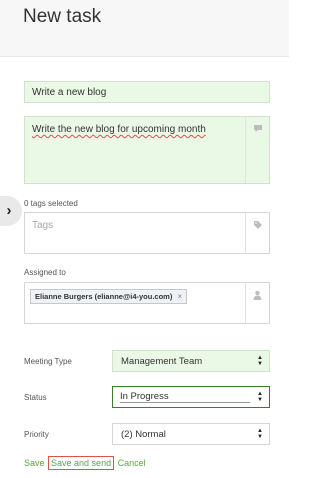 This screenshot has height=478, width=320. I want to click on page-title: New task, so click(62, 16).